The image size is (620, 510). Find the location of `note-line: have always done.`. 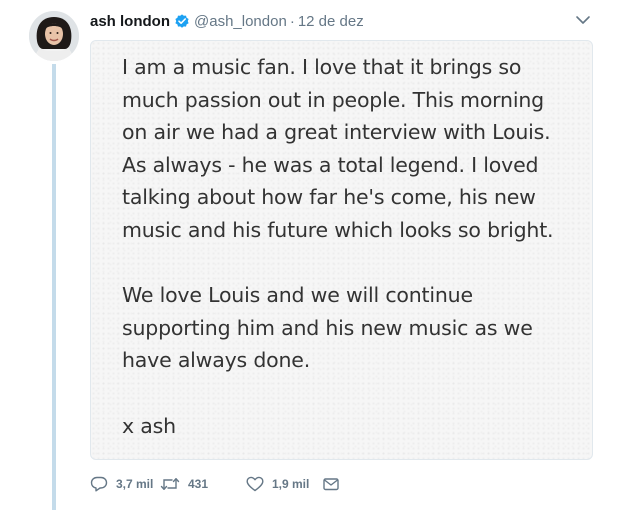

note-line: have always done. is located at coordinates (216, 360).